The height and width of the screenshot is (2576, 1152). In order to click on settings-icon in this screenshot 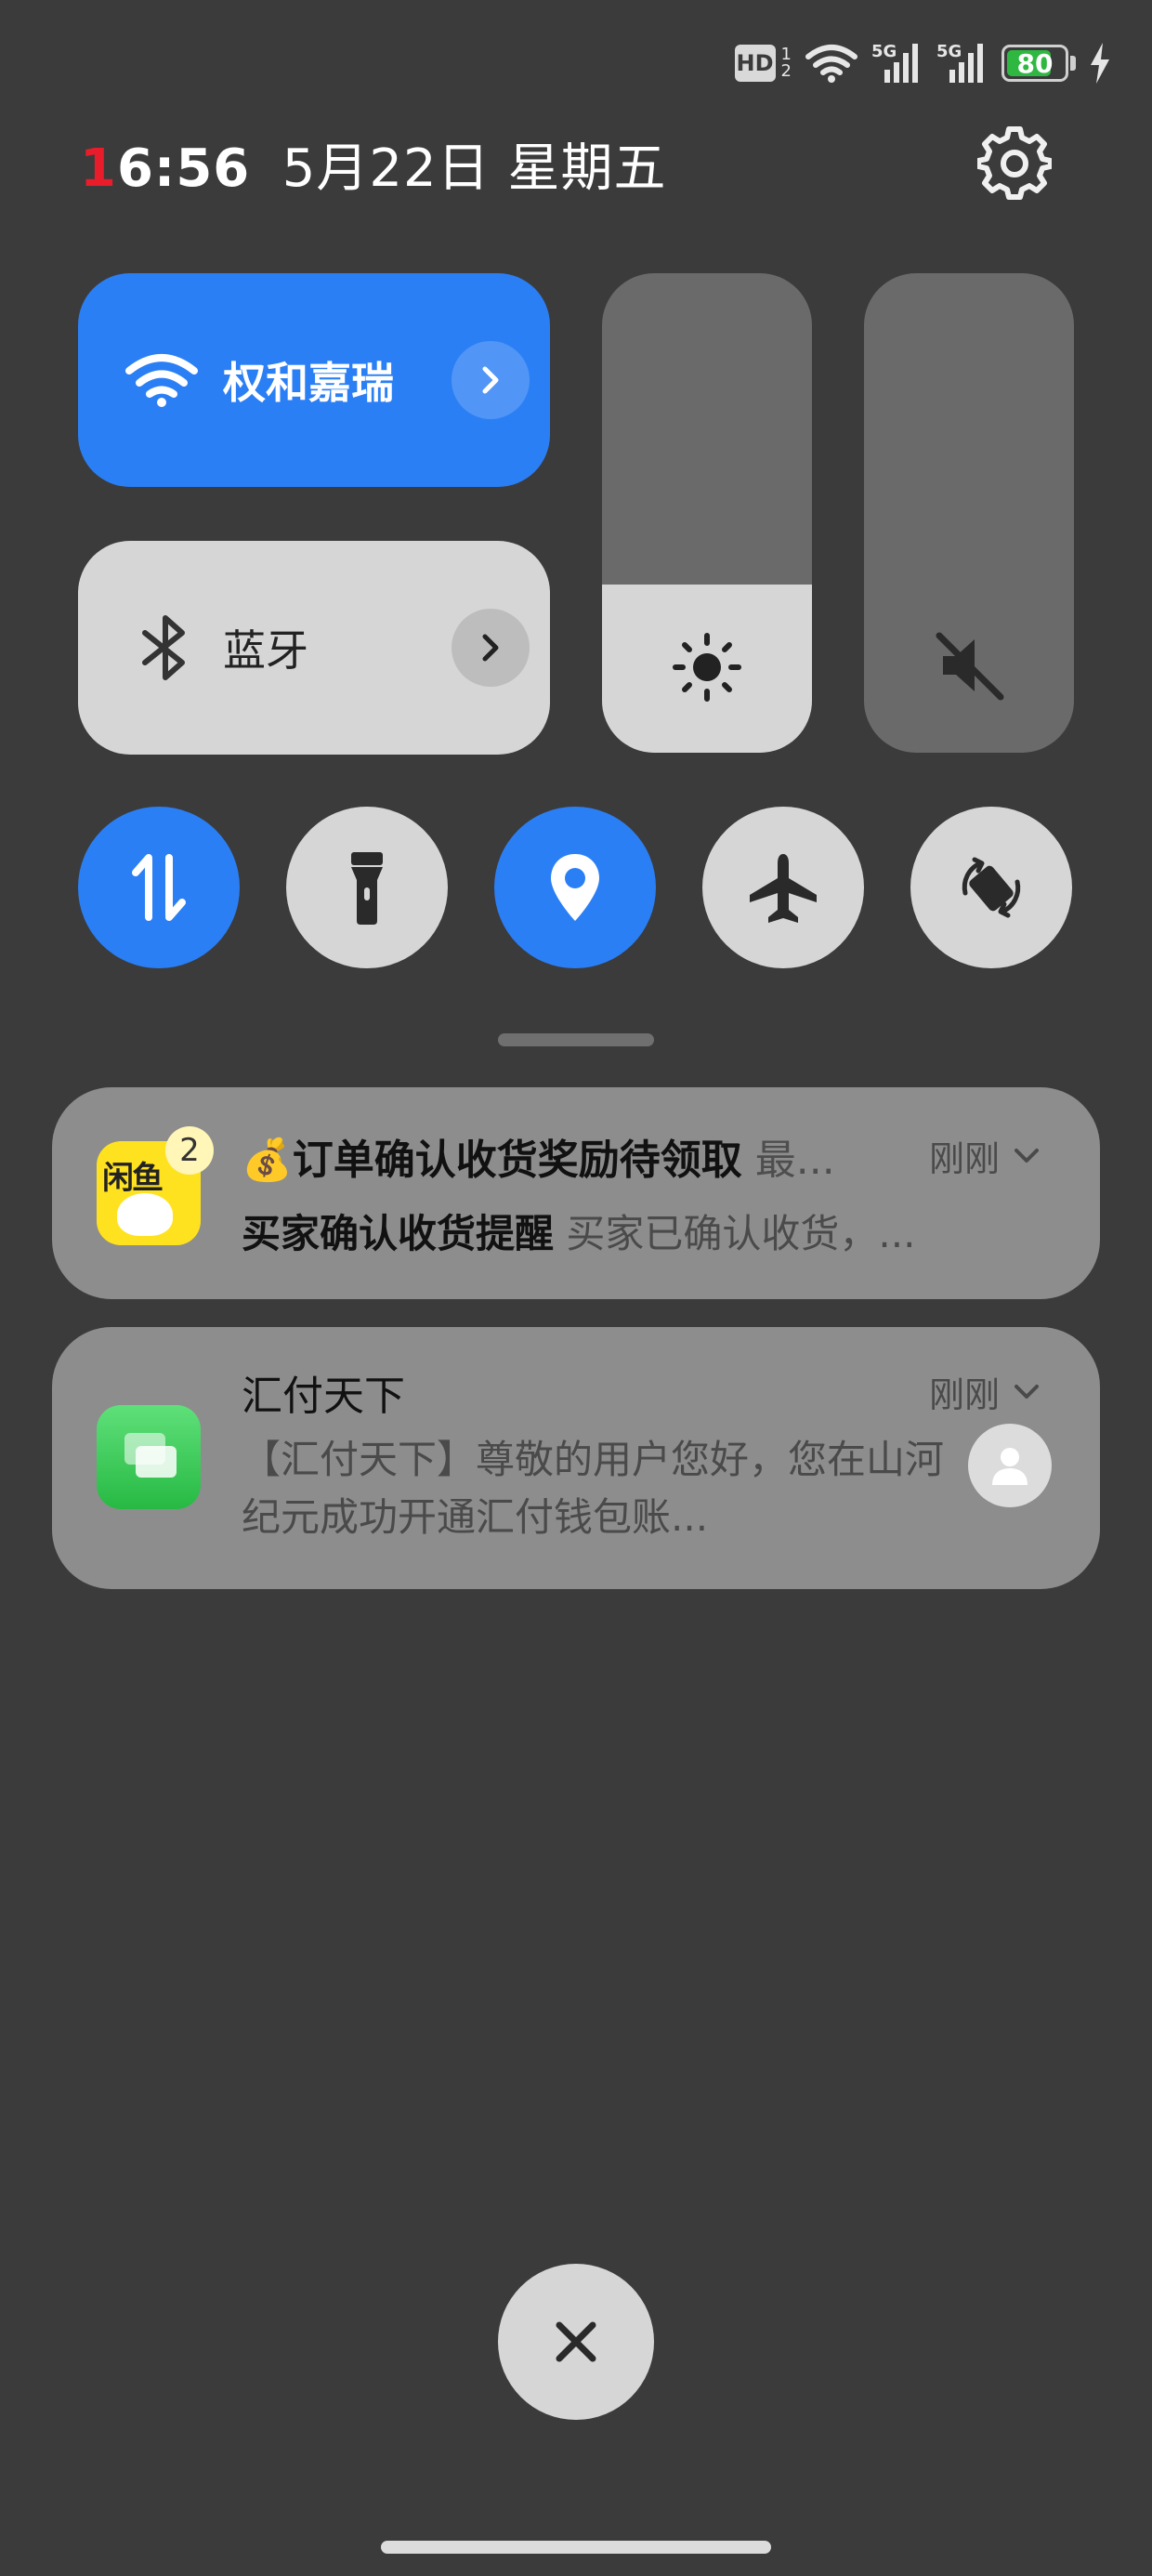, I will do `click(1015, 163)`.